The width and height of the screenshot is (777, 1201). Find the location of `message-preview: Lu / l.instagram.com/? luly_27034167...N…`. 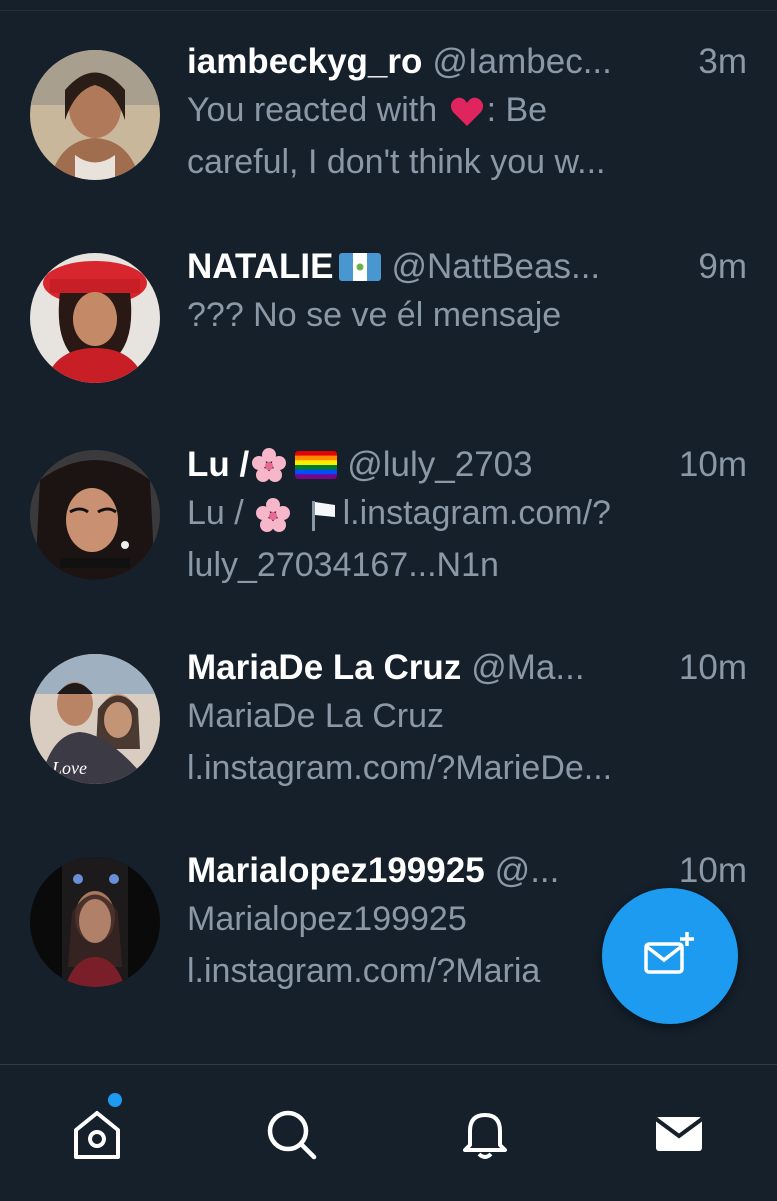

message-preview: Lu / l.instagram.com/? luly_27034167...N… is located at coordinates (447, 539).